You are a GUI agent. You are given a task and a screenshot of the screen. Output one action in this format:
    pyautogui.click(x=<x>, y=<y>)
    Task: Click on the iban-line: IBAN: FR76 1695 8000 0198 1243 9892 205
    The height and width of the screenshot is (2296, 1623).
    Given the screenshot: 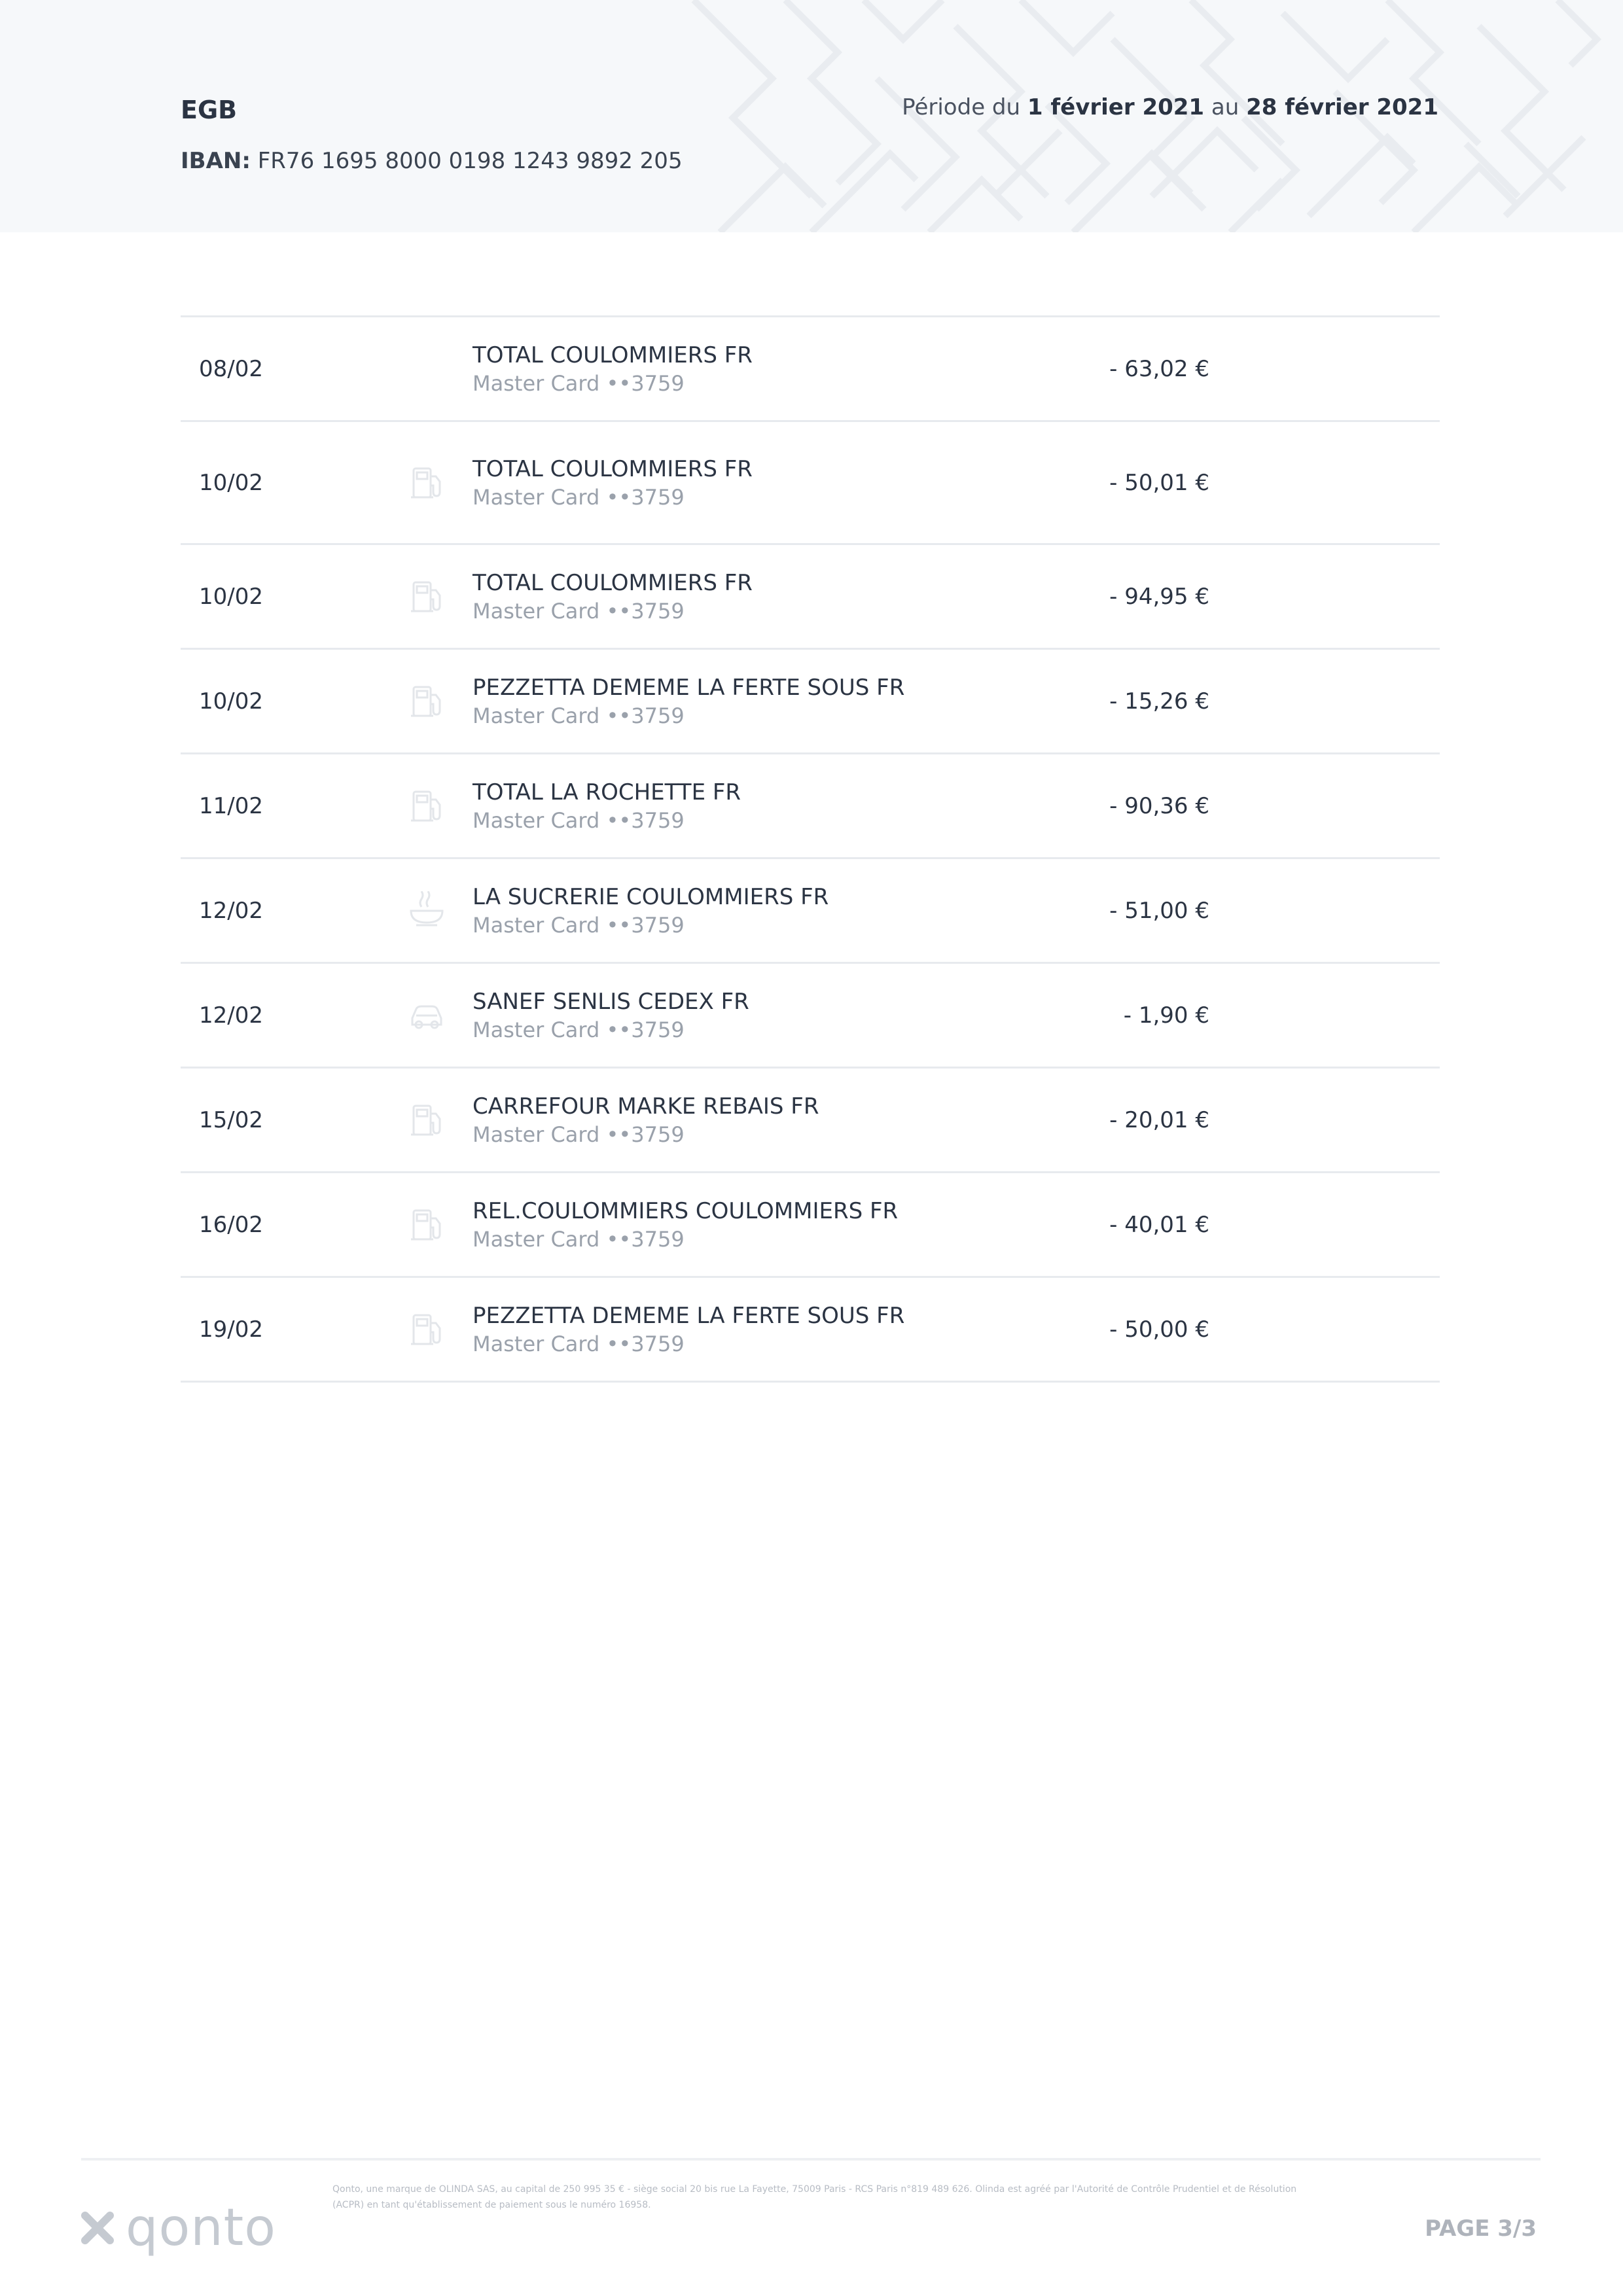 What is the action you would take?
    pyautogui.click(x=432, y=161)
    